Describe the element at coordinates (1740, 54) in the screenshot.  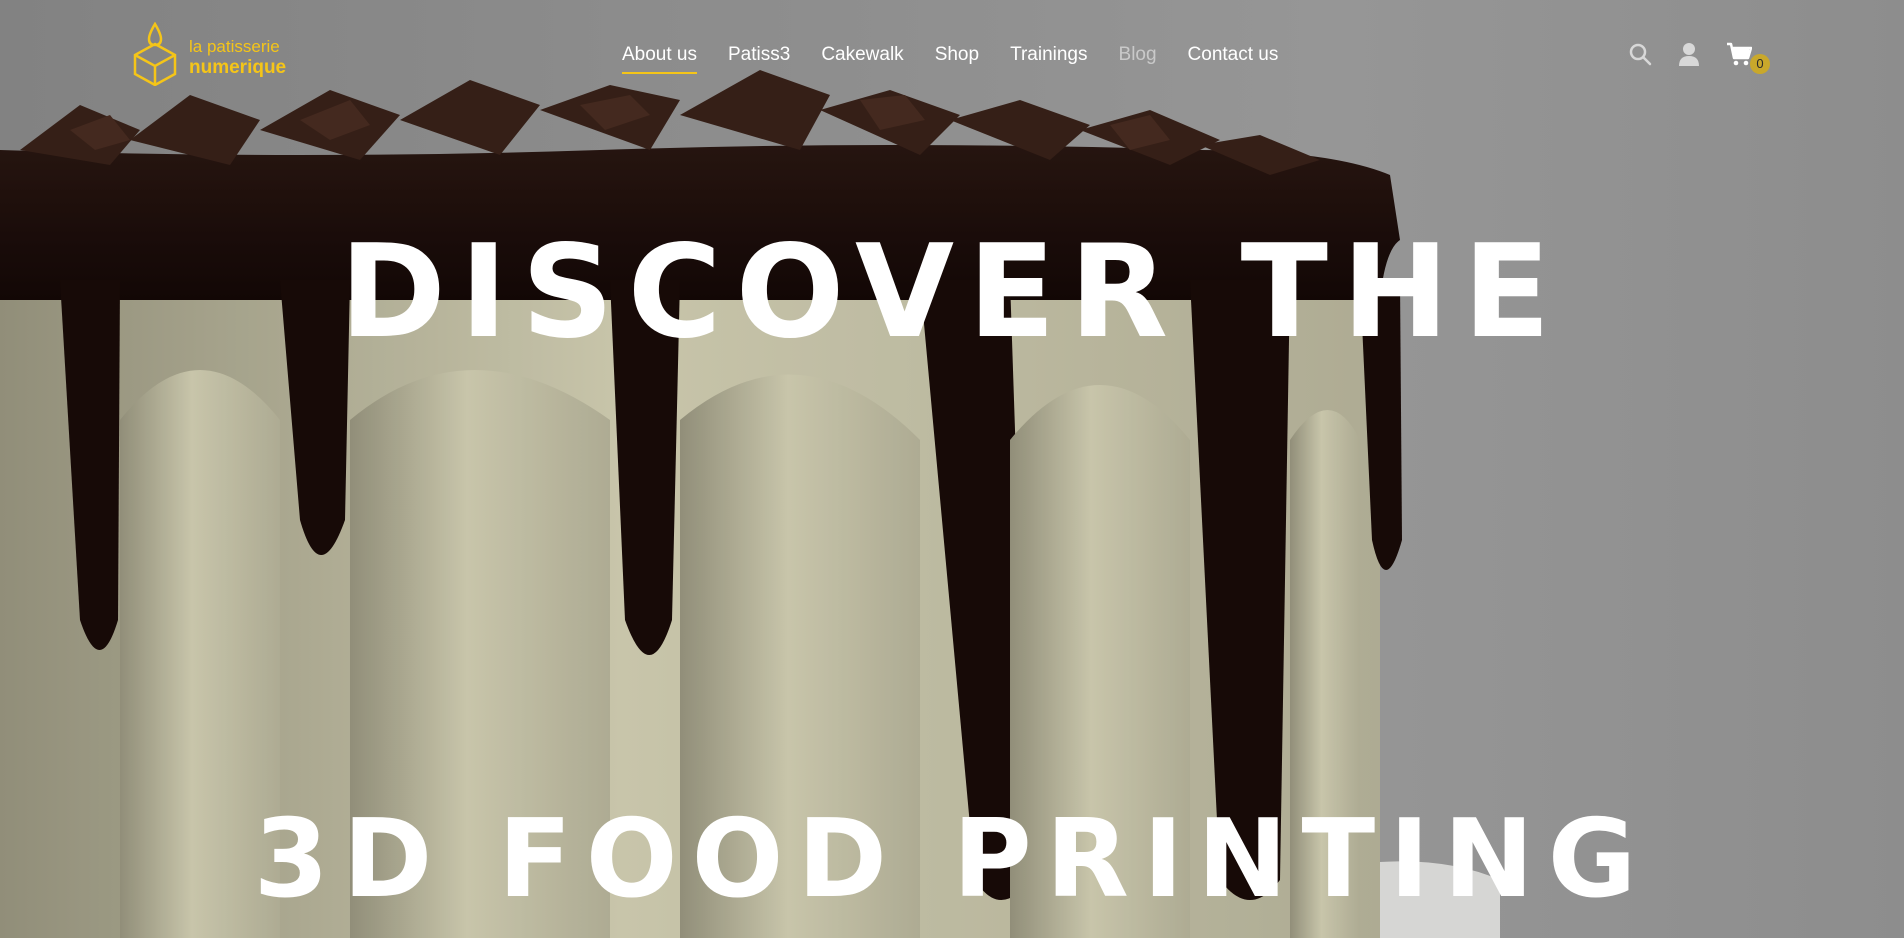
I see `cart-icon` at that location.